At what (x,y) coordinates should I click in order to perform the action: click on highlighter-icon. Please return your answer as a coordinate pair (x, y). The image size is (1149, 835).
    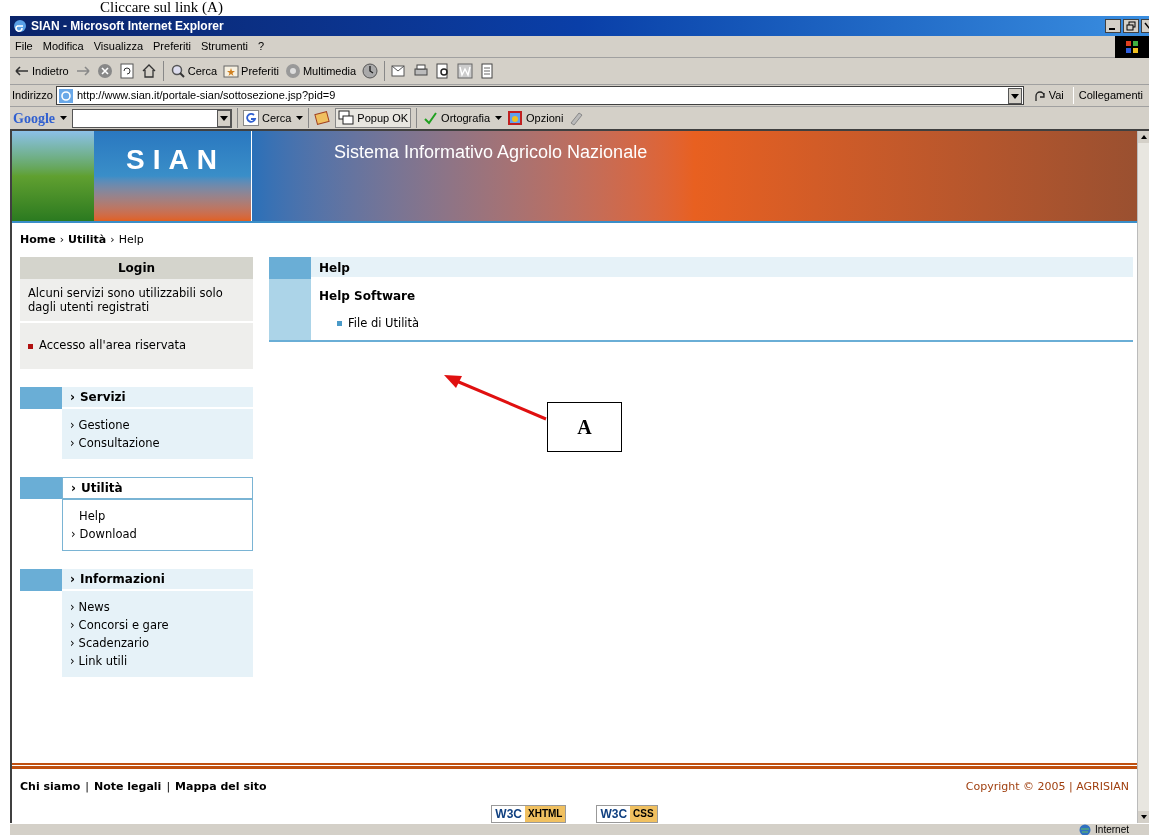
    Looking at the image, I should click on (576, 118).